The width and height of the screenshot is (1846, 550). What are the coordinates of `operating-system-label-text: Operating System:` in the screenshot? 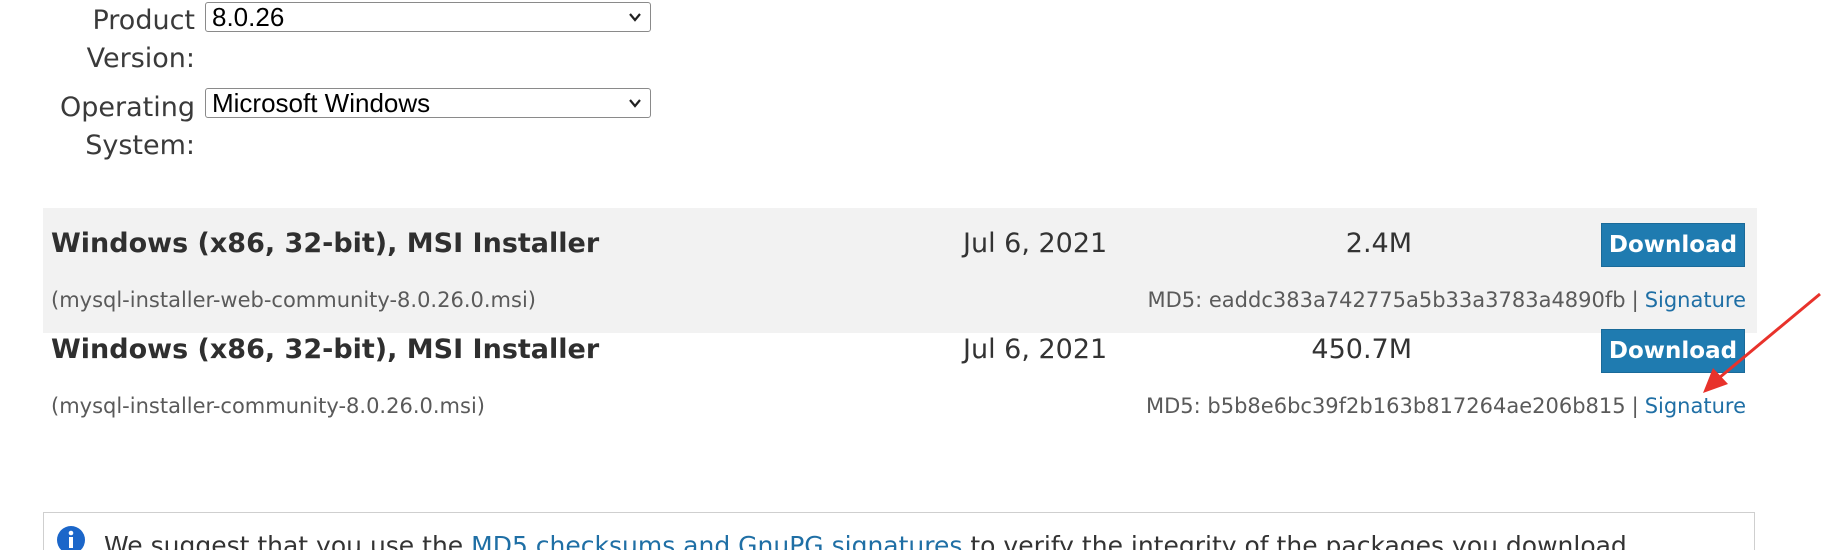 It's located at (127, 126).